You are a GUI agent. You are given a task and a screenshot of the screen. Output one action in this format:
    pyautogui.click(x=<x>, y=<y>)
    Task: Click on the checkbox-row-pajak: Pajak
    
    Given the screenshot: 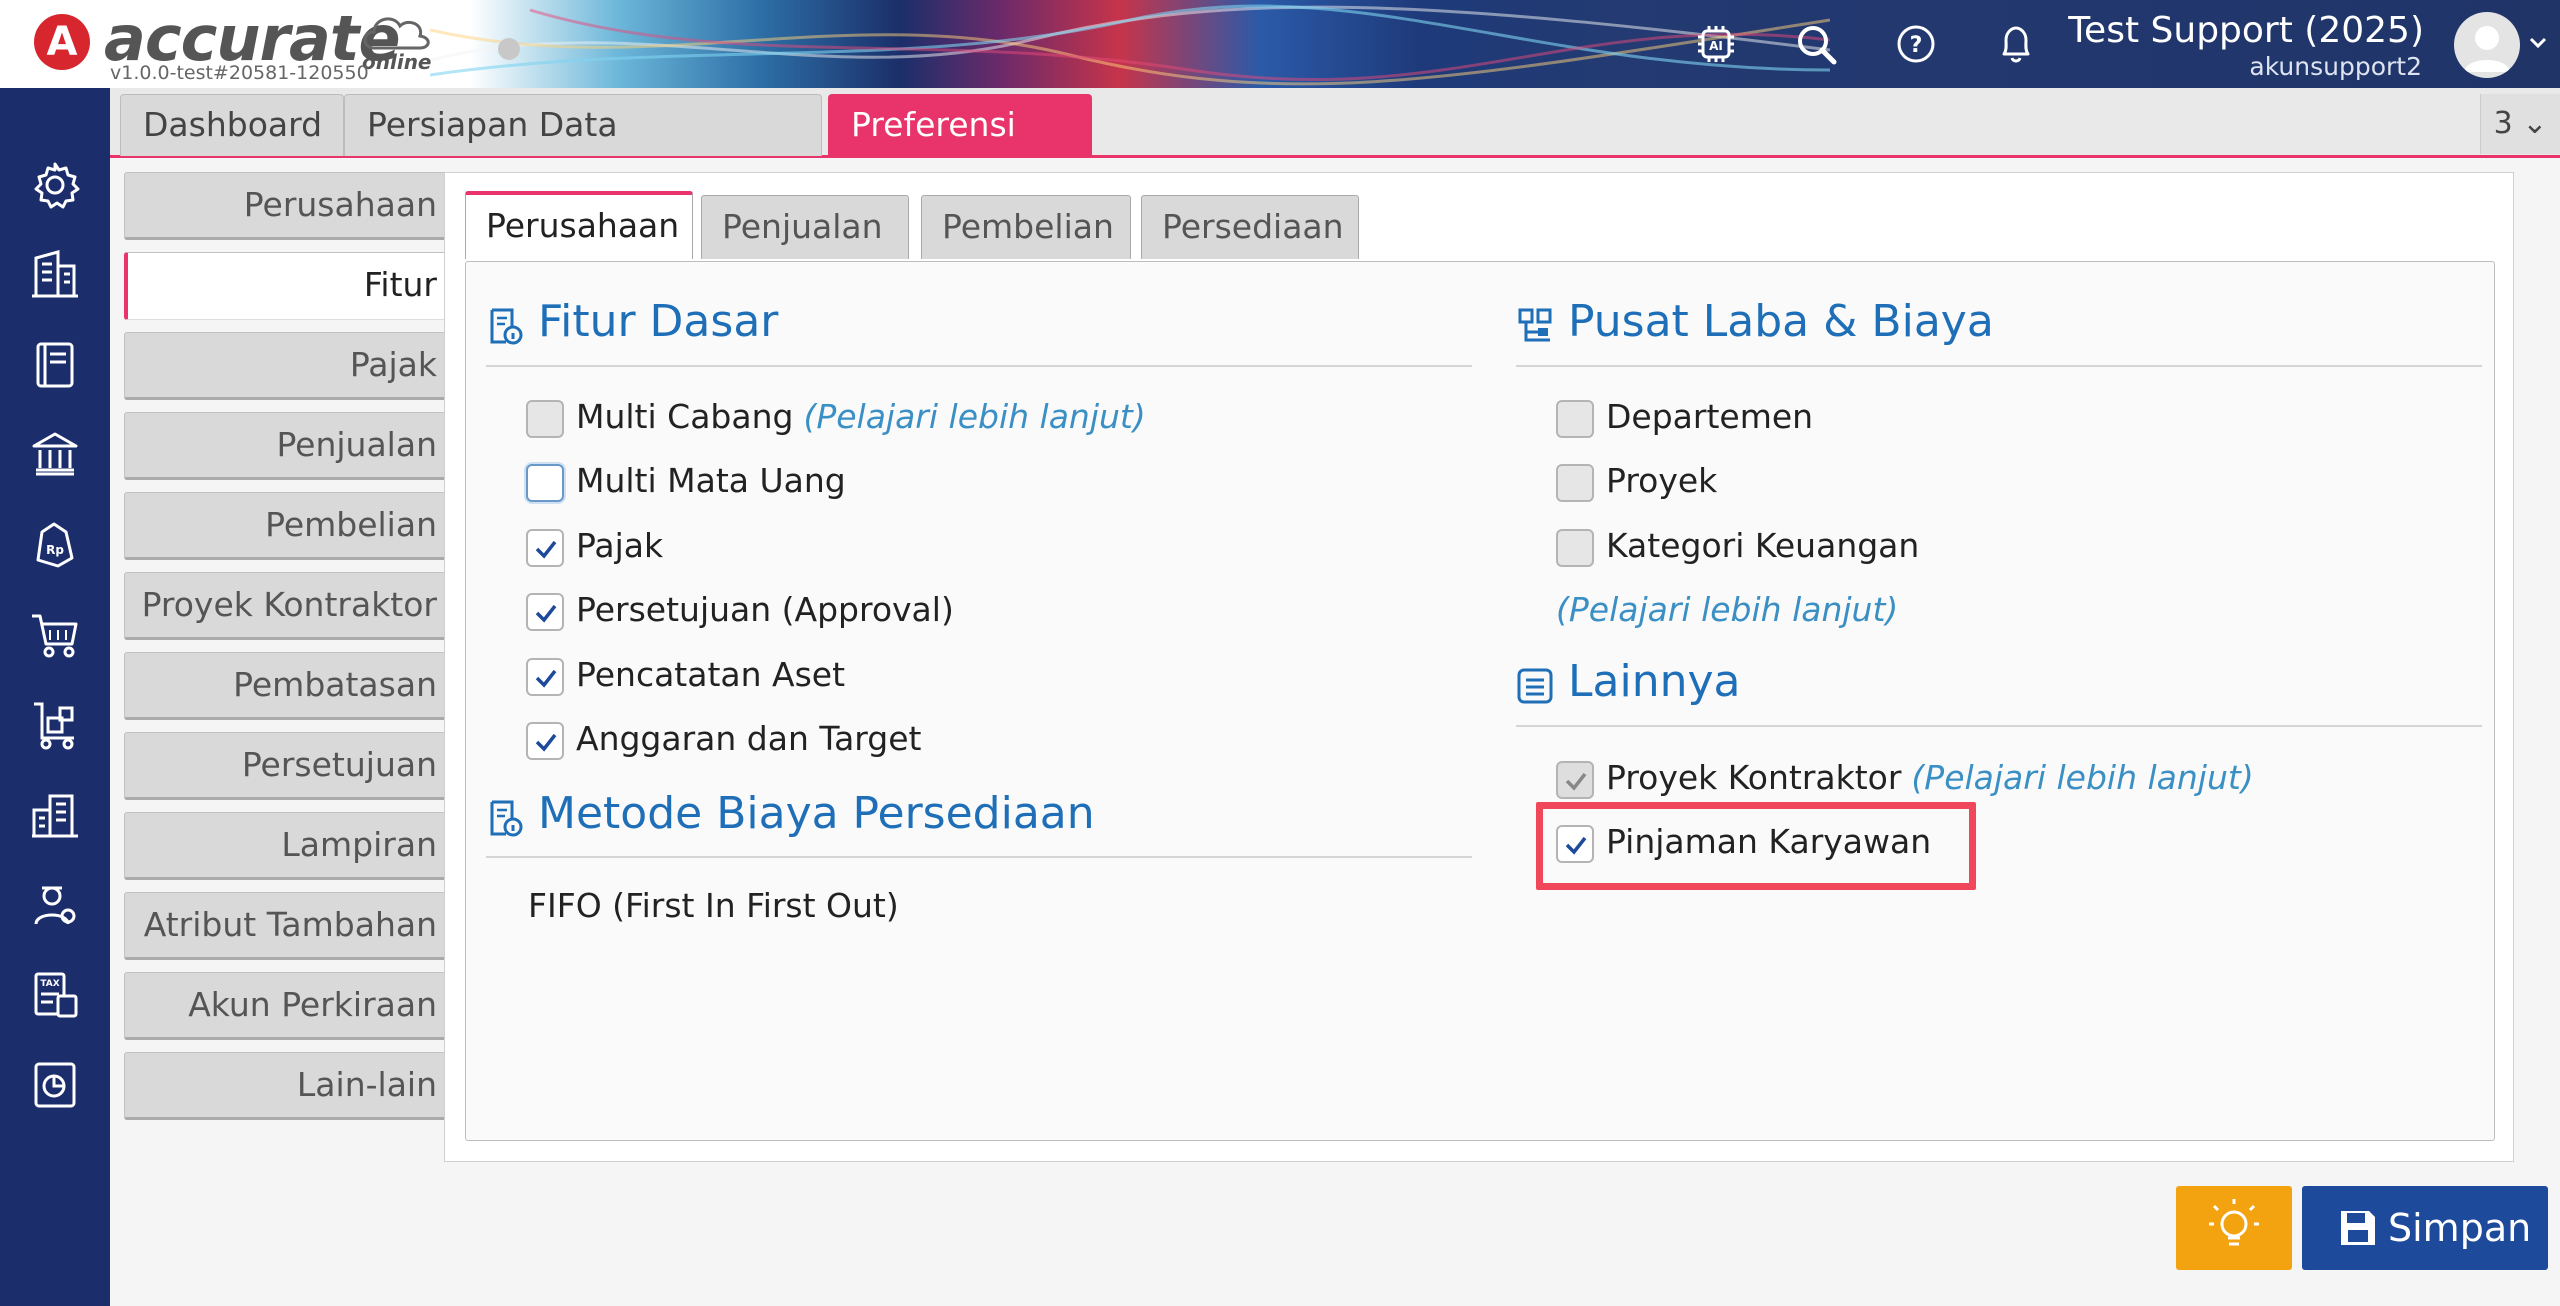 What is the action you would take?
    pyautogui.click(x=594, y=546)
    